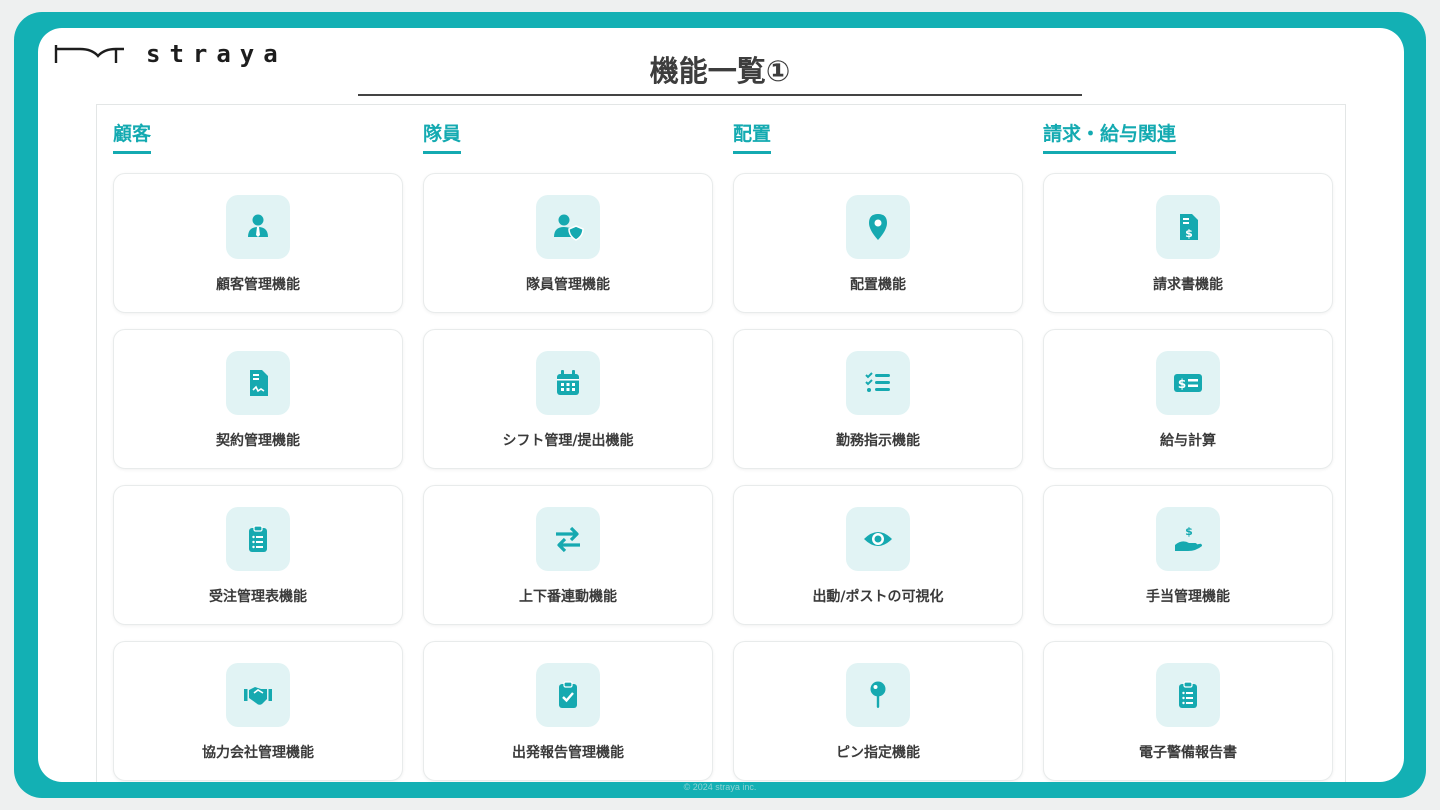 The width and height of the screenshot is (1440, 810). Describe the element at coordinates (568, 441) in the screenshot. I see `feature-card-label: シフト管理/提出機能` at that location.